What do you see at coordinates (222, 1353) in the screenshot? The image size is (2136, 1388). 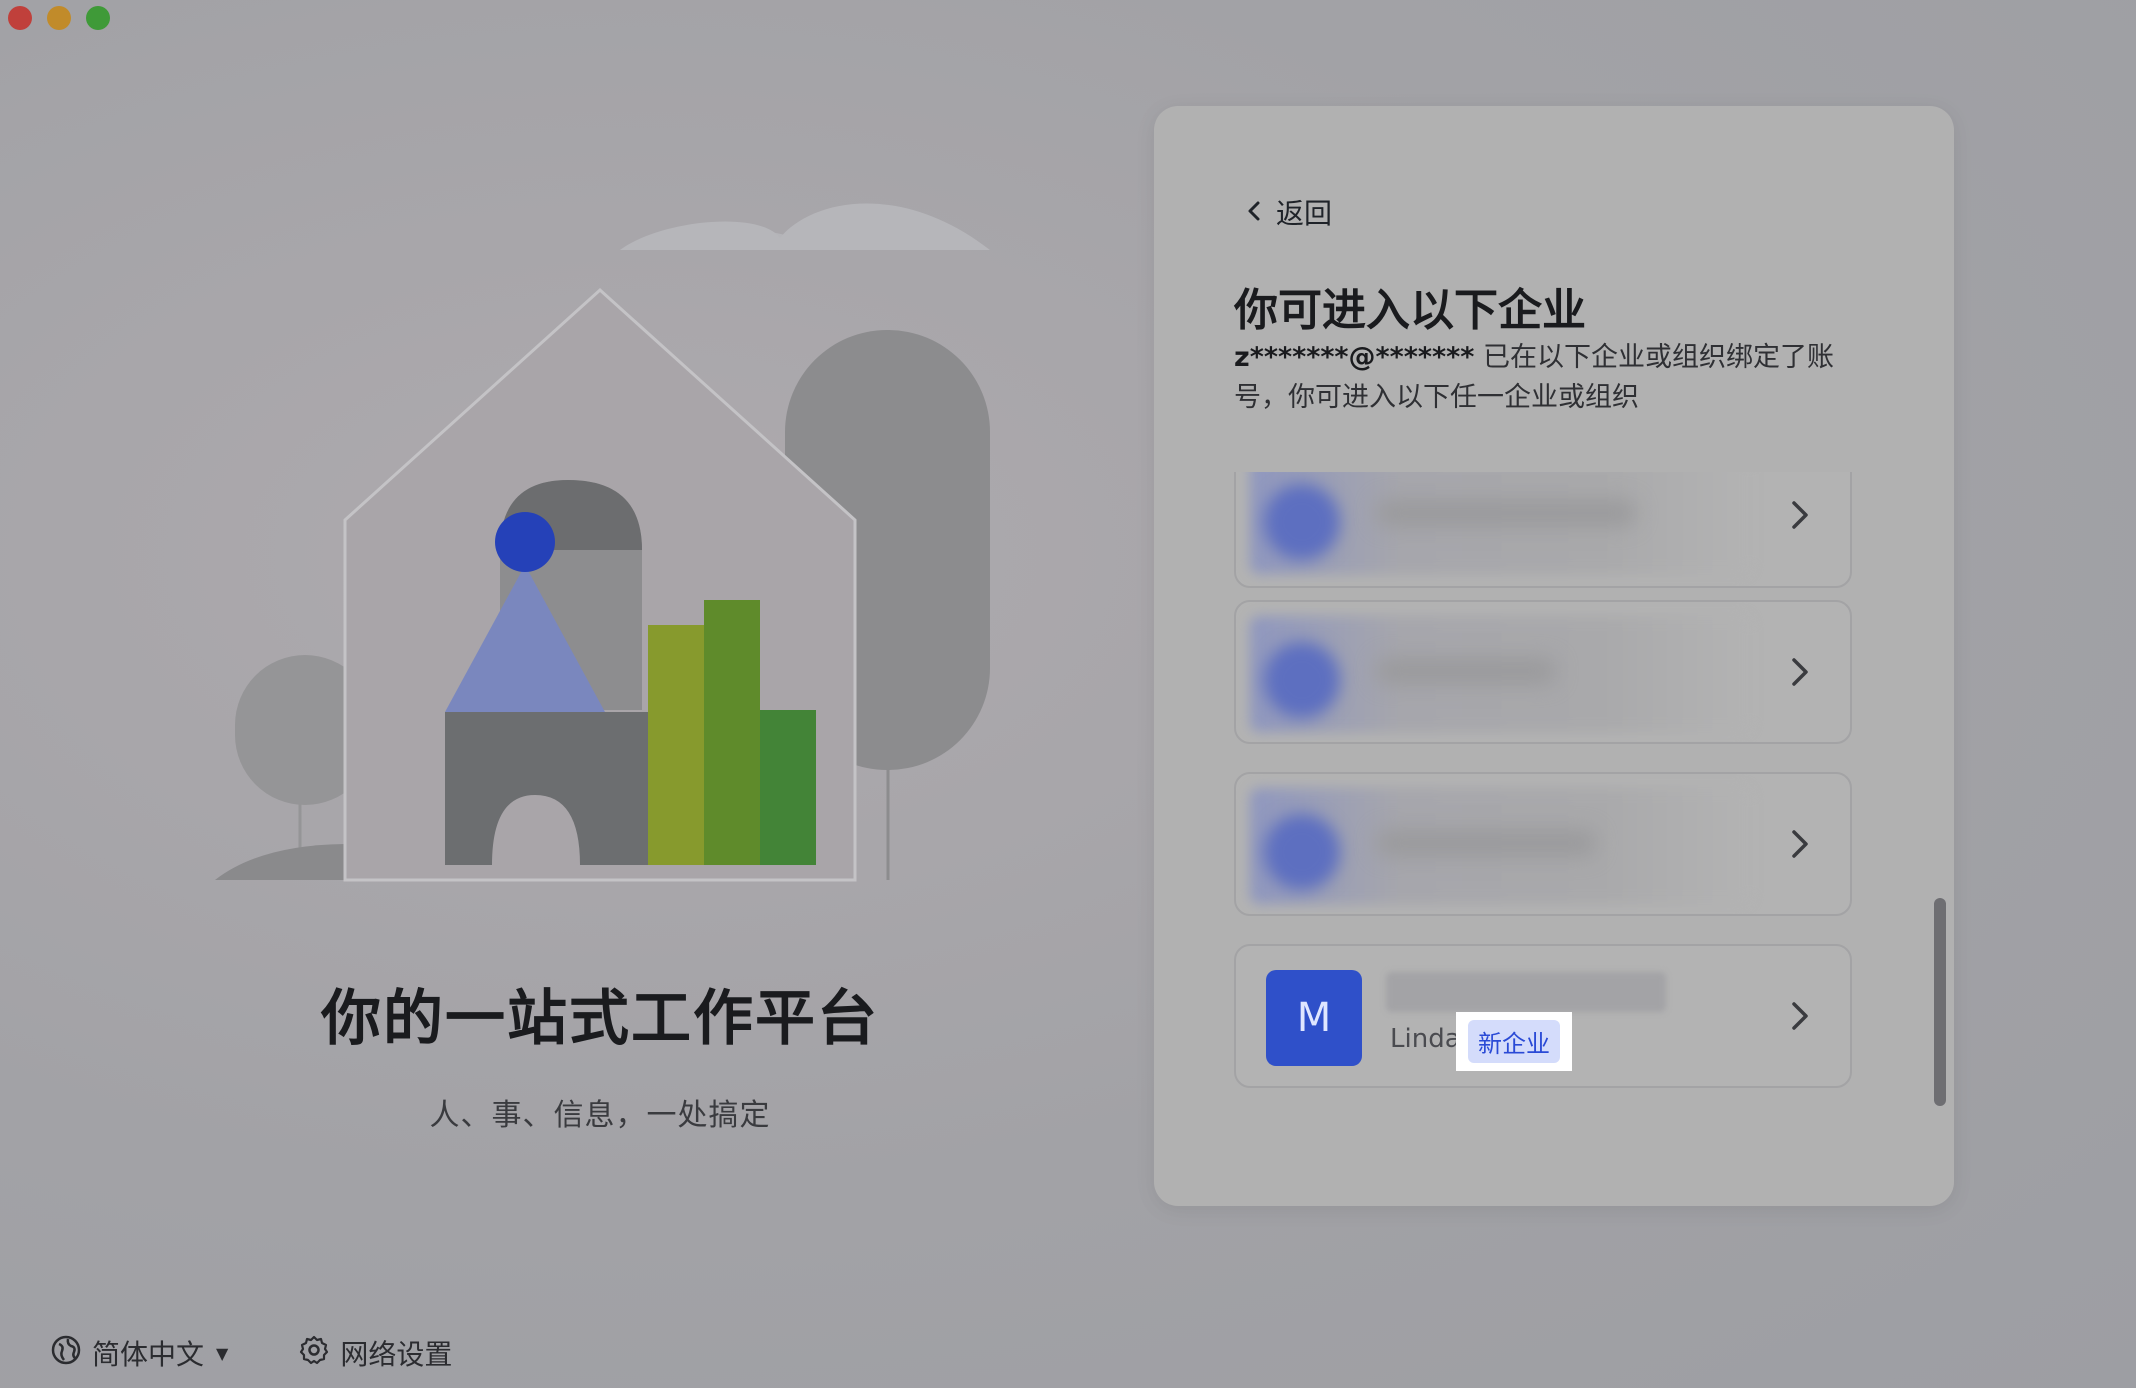 I see `caret-down-icon: ▼` at bounding box center [222, 1353].